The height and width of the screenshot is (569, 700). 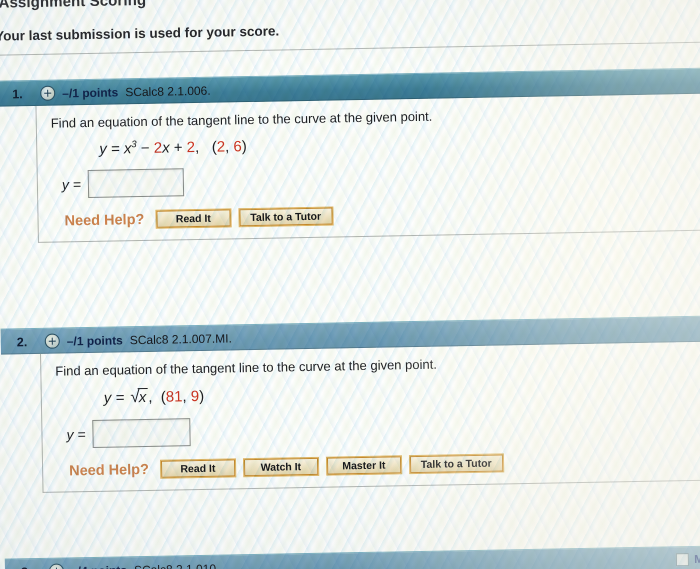 What do you see at coordinates (27, 566) in the screenshot?
I see `question-number: 3.` at bounding box center [27, 566].